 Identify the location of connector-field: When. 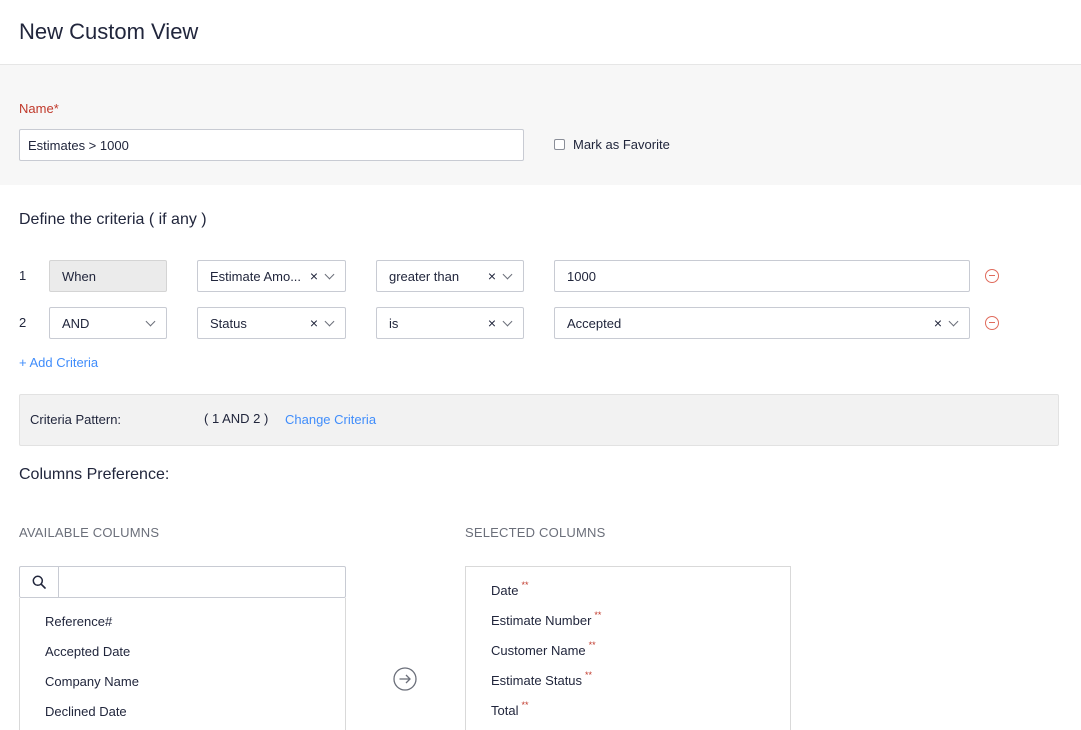
(108, 276).